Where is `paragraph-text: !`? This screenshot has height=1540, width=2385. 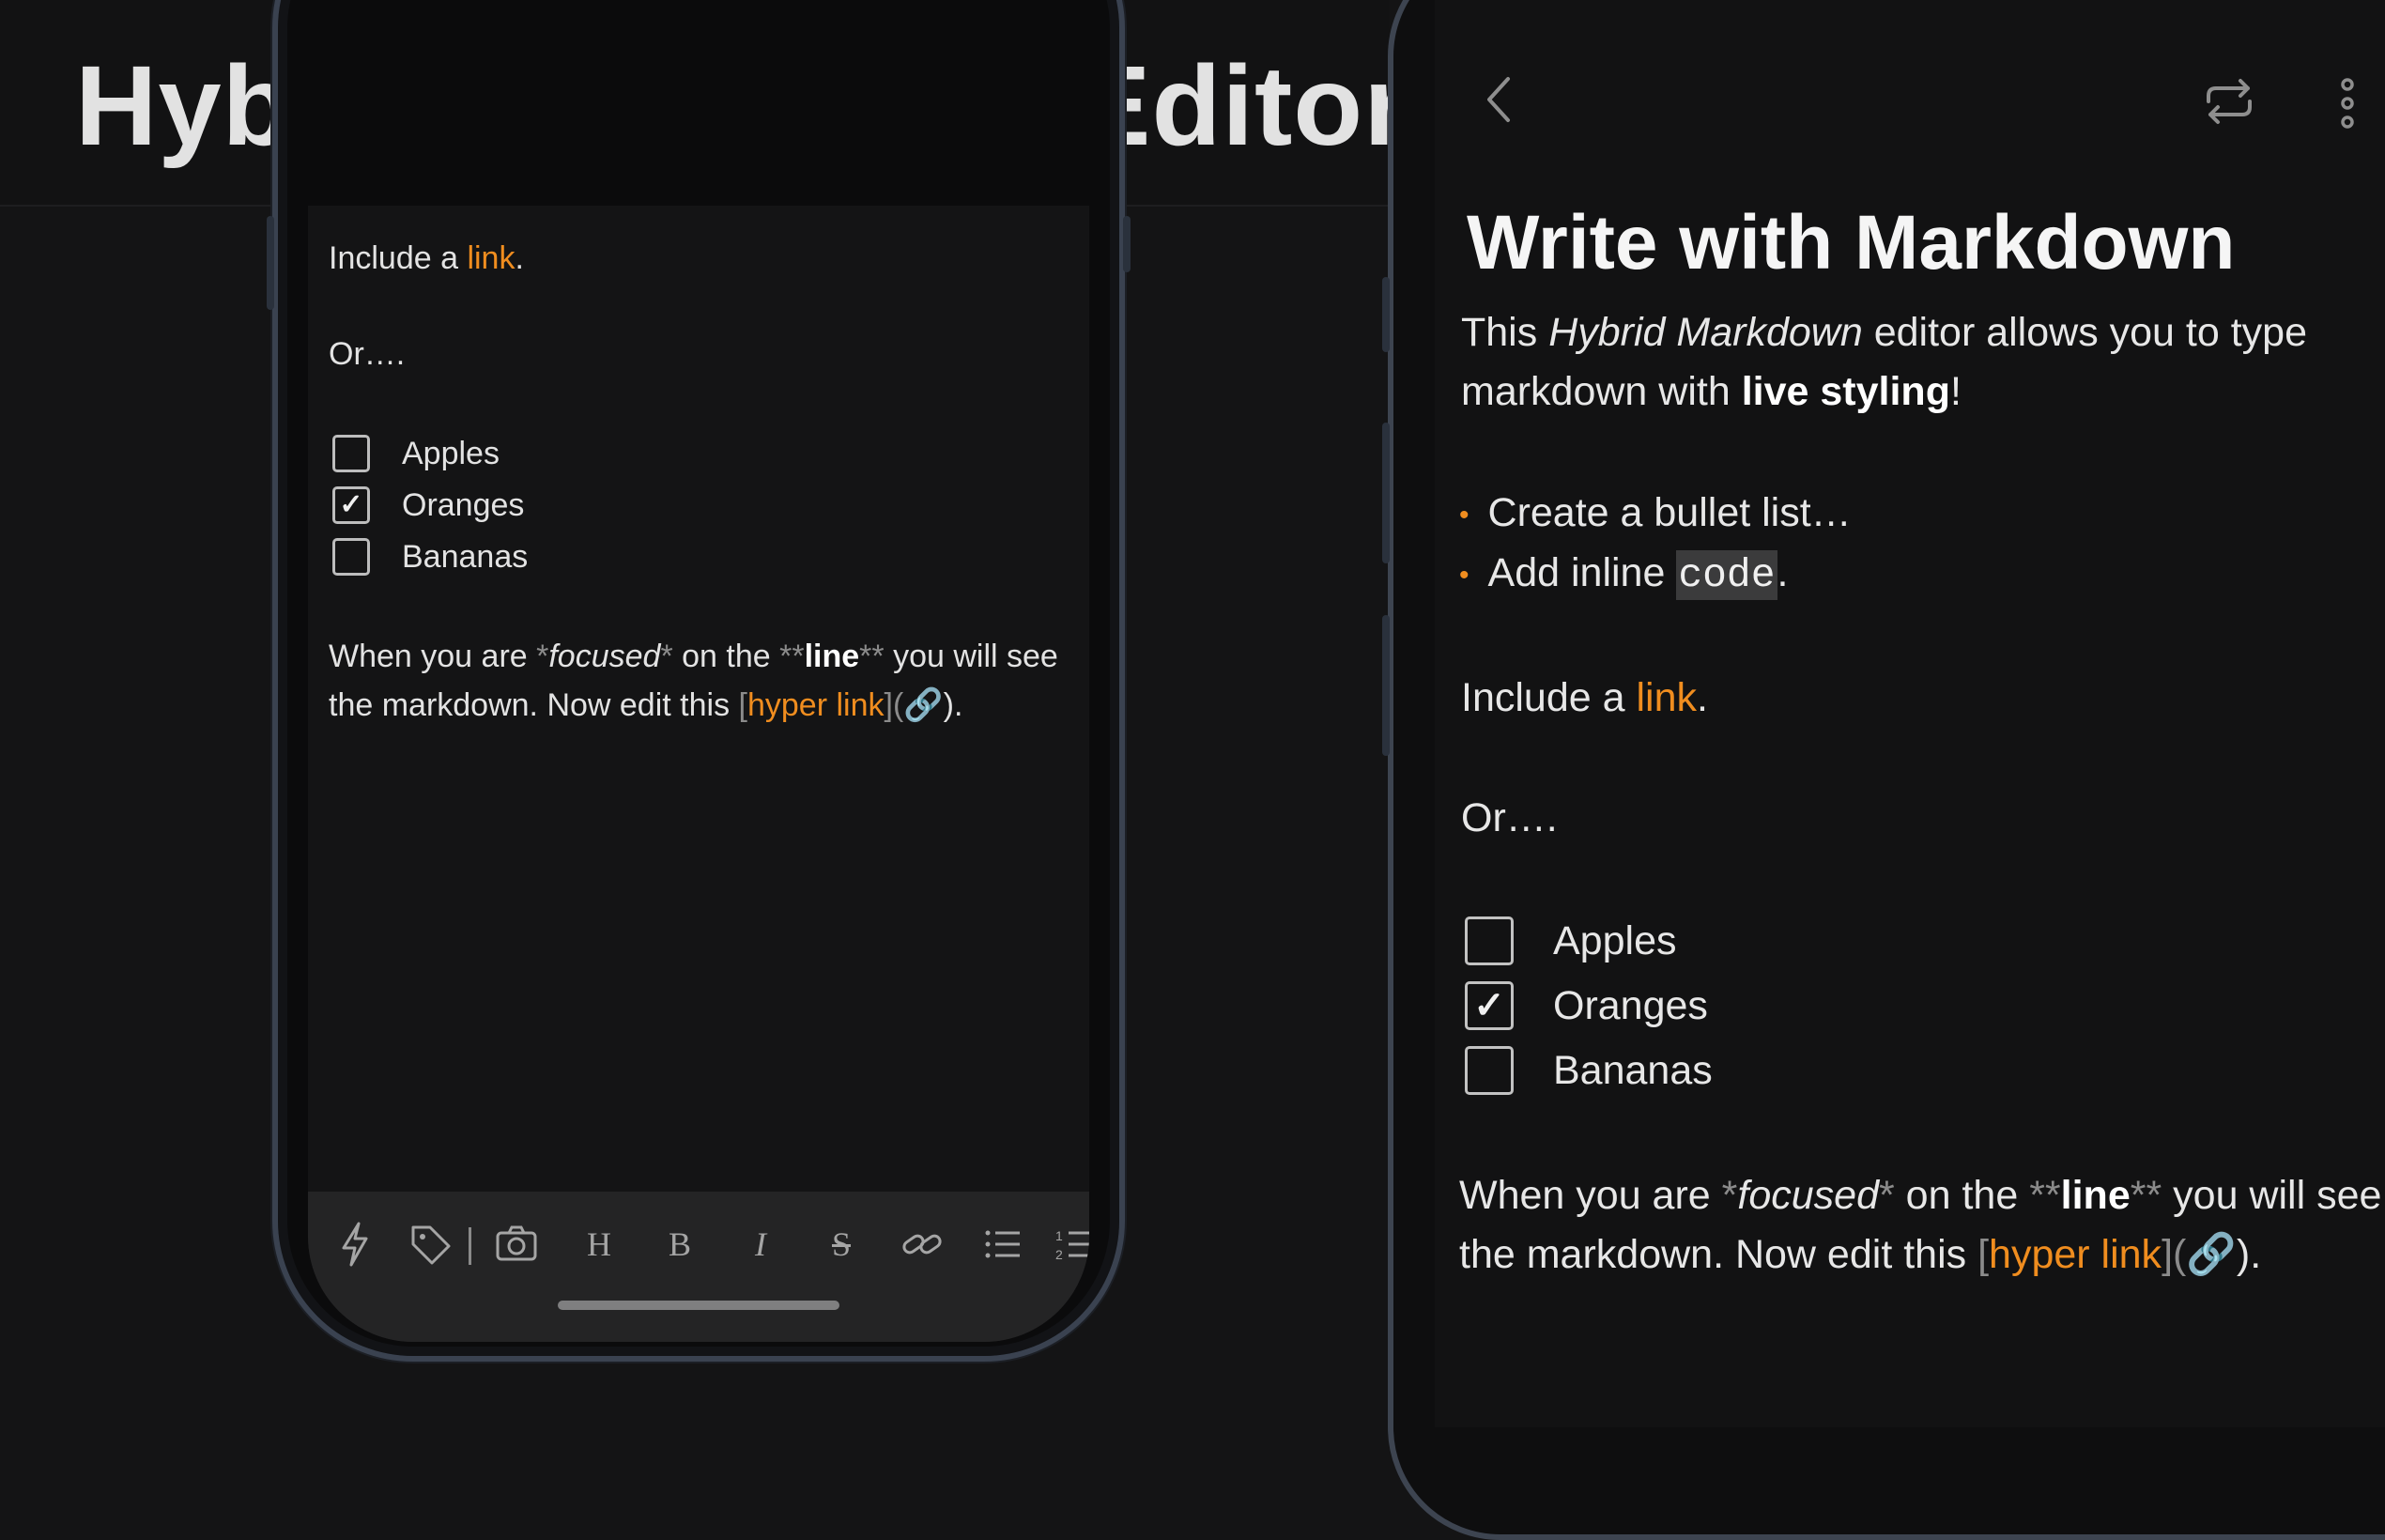 paragraph-text: ! is located at coordinates (1955, 391).